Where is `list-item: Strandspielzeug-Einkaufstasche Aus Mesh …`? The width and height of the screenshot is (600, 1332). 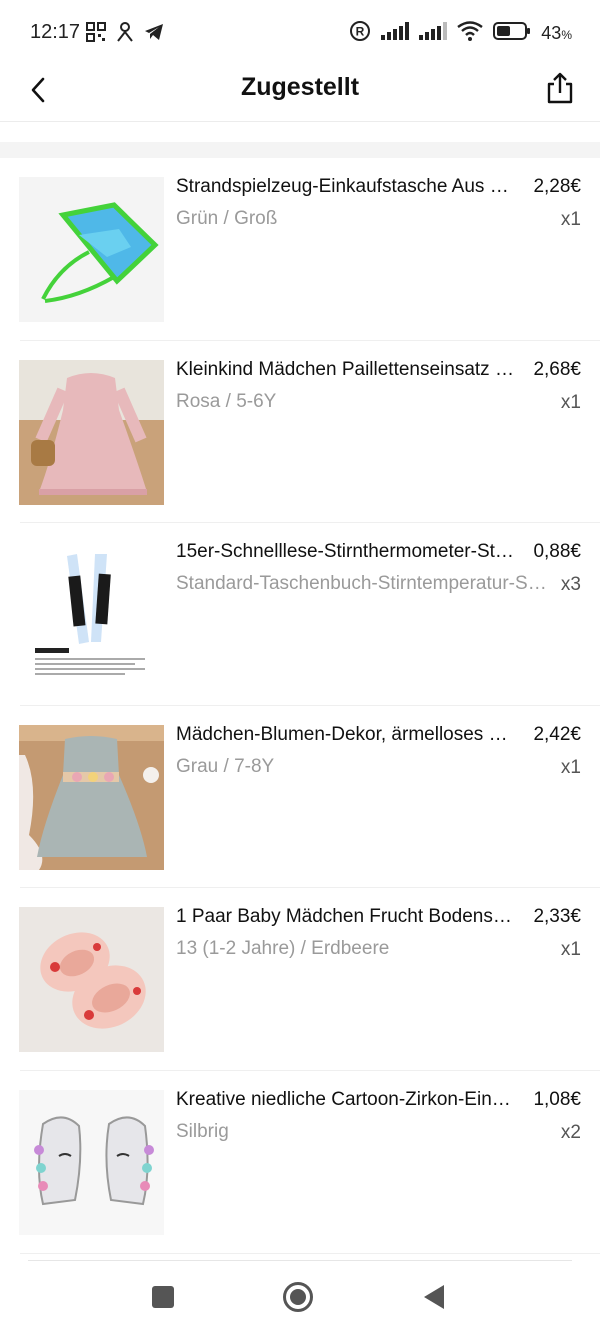 list-item: Strandspielzeug-Einkaufstasche Aus Mesh … is located at coordinates (300, 249).